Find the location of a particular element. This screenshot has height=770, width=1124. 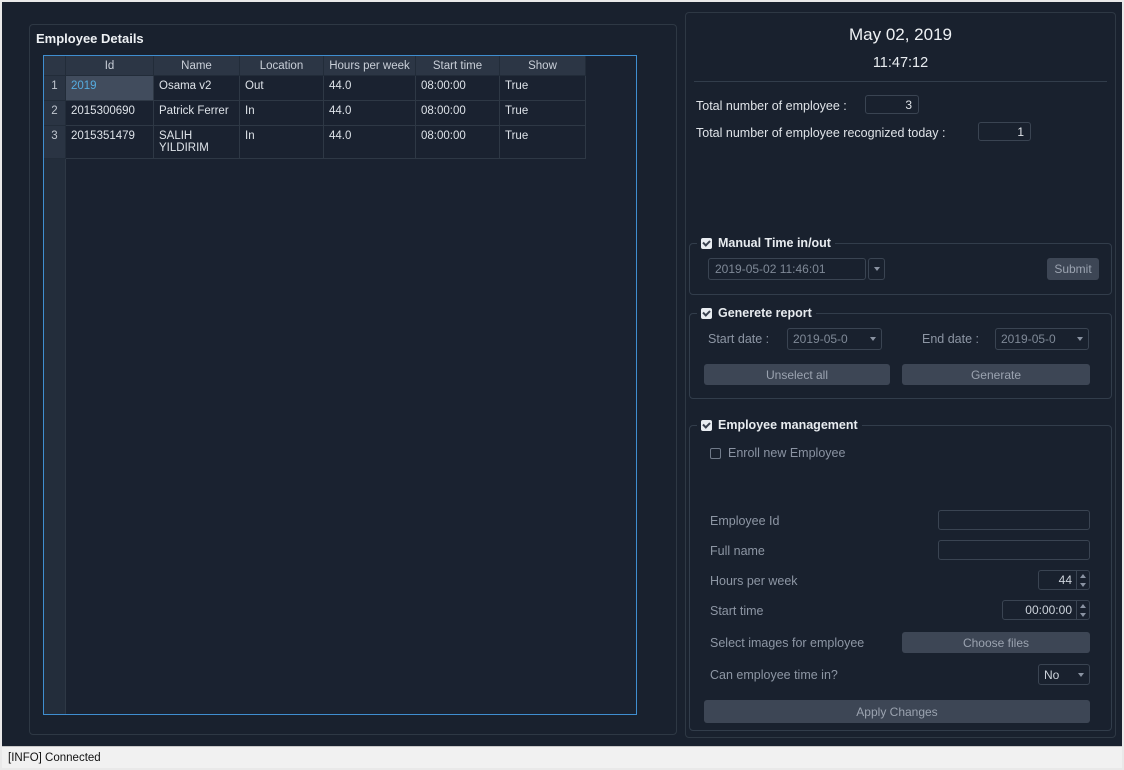

manual-time-checkbox is located at coordinates (706, 243).